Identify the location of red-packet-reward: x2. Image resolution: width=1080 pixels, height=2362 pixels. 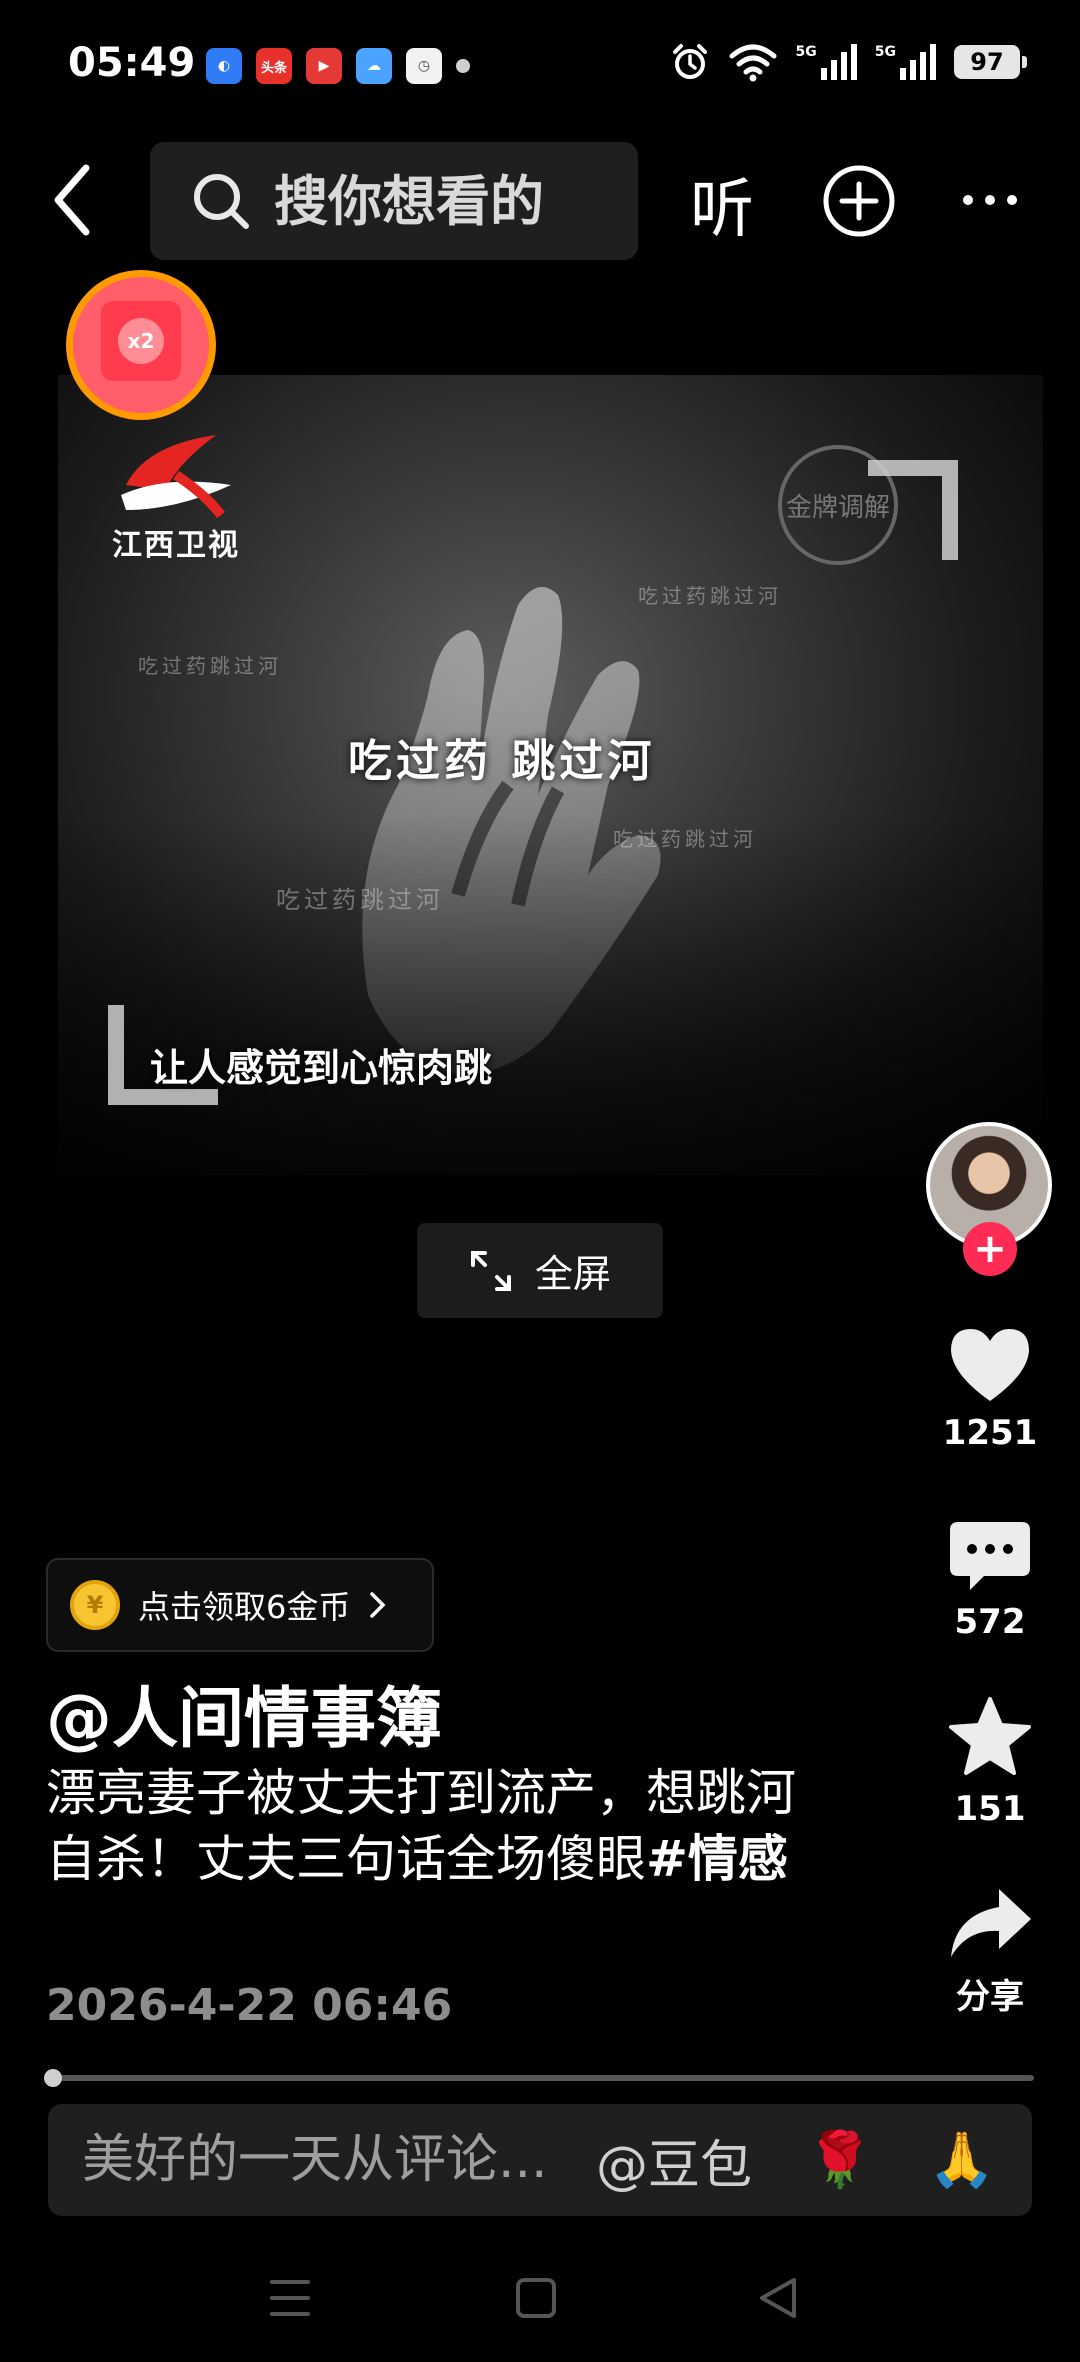
(141, 345).